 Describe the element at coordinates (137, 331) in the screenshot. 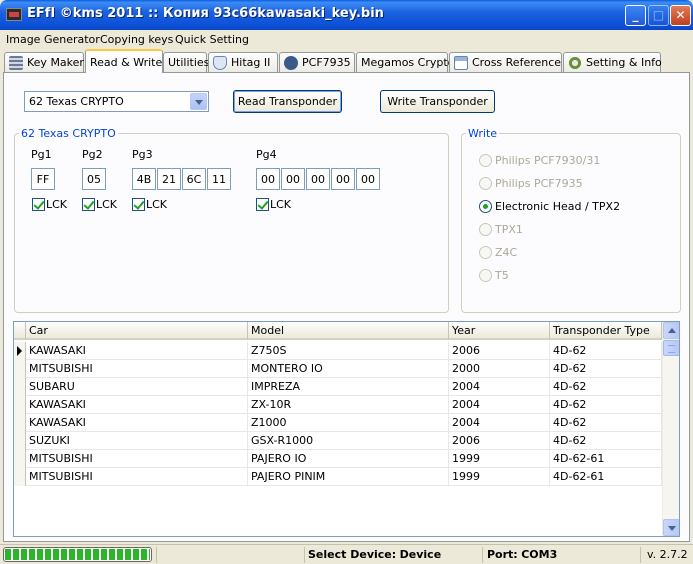

I see `column-header-car: Car` at that location.